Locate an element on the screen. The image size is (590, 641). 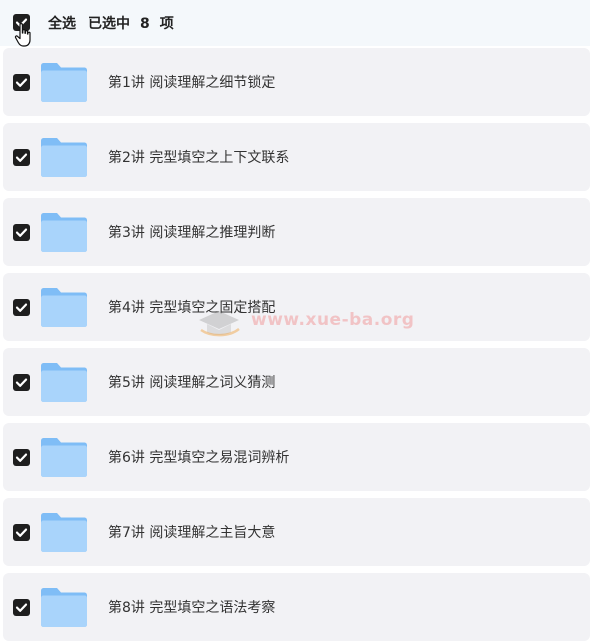
selected-prefix: 已选中 is located at coordinates (109, 24).